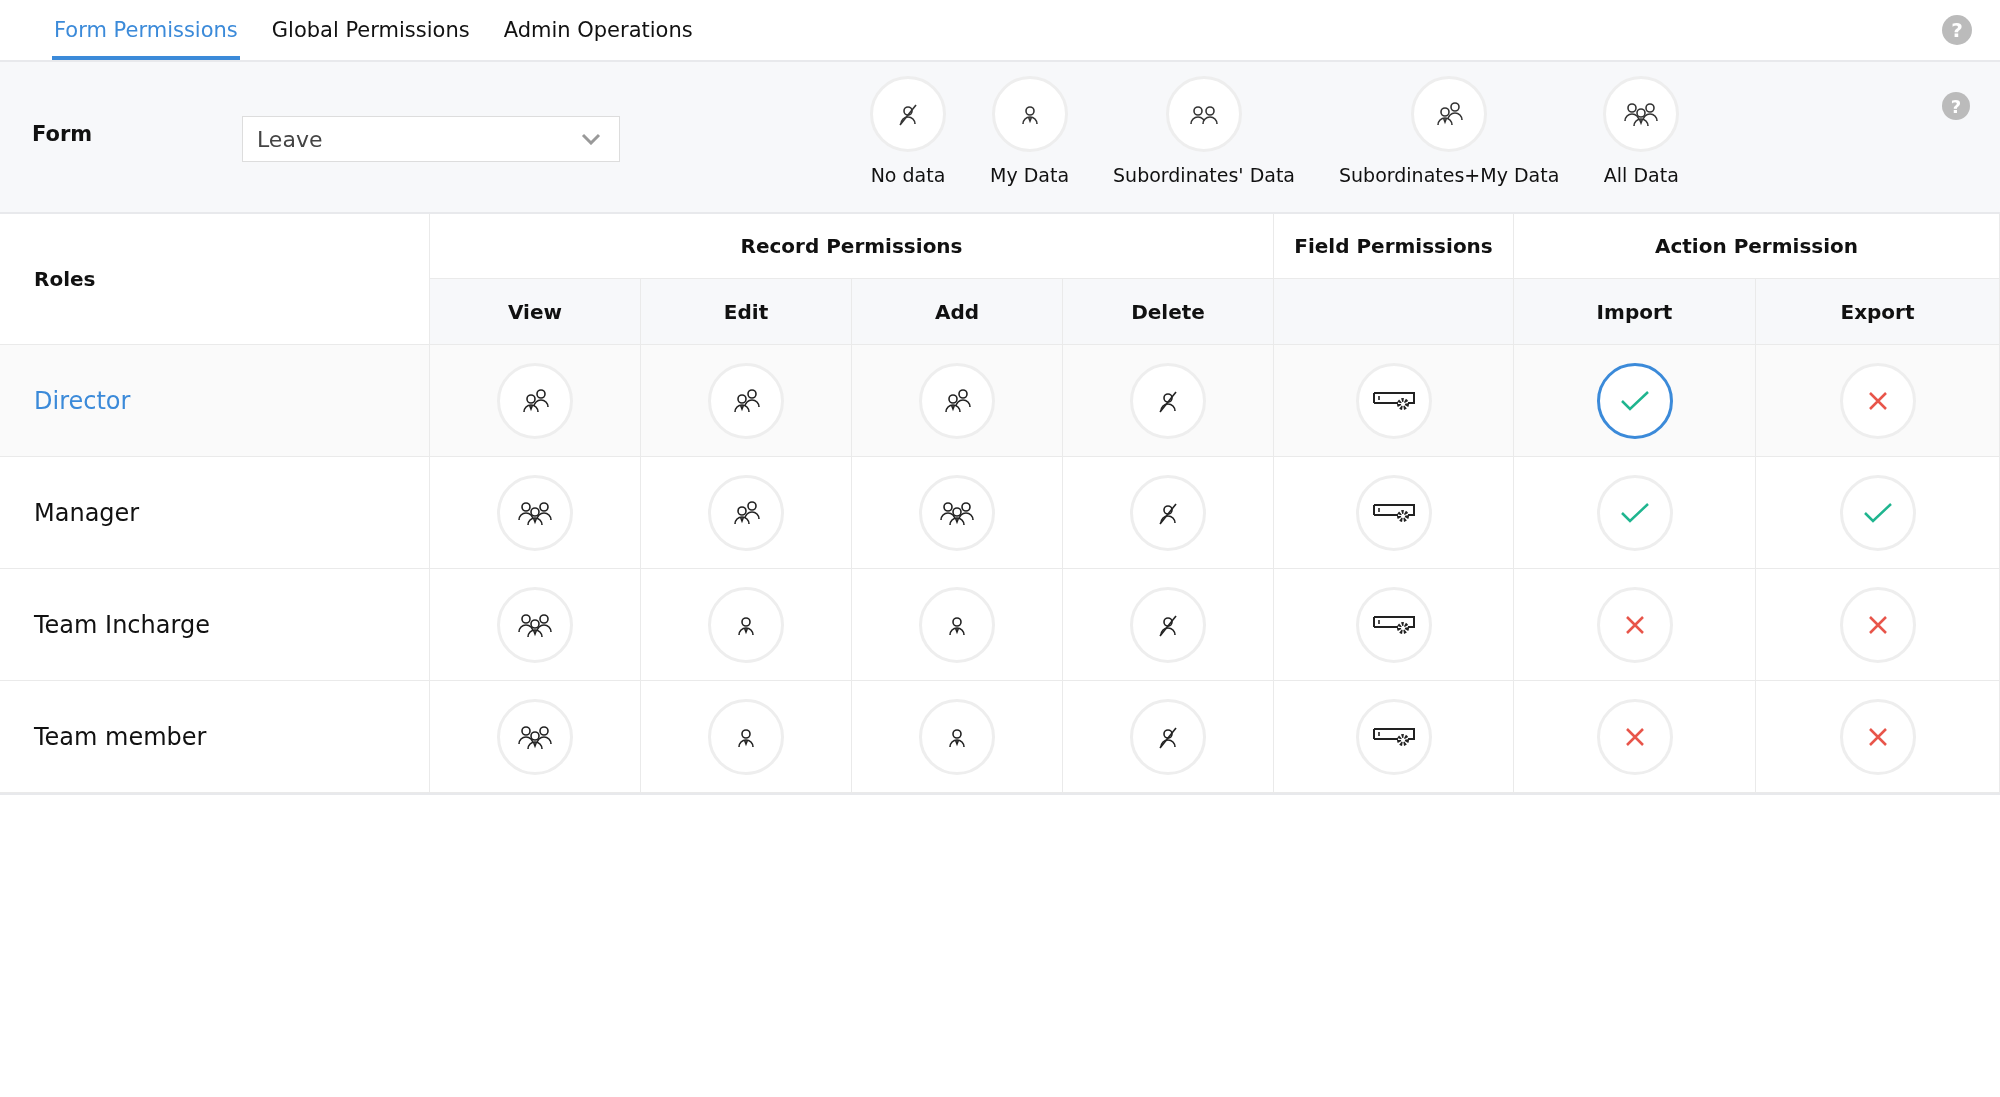 This screenshot has width=2000, height=1097. What do you see at coordinates (1878, 312) in the screenshot?
I see `column-header: Export` at bounding box center [1878, 312].